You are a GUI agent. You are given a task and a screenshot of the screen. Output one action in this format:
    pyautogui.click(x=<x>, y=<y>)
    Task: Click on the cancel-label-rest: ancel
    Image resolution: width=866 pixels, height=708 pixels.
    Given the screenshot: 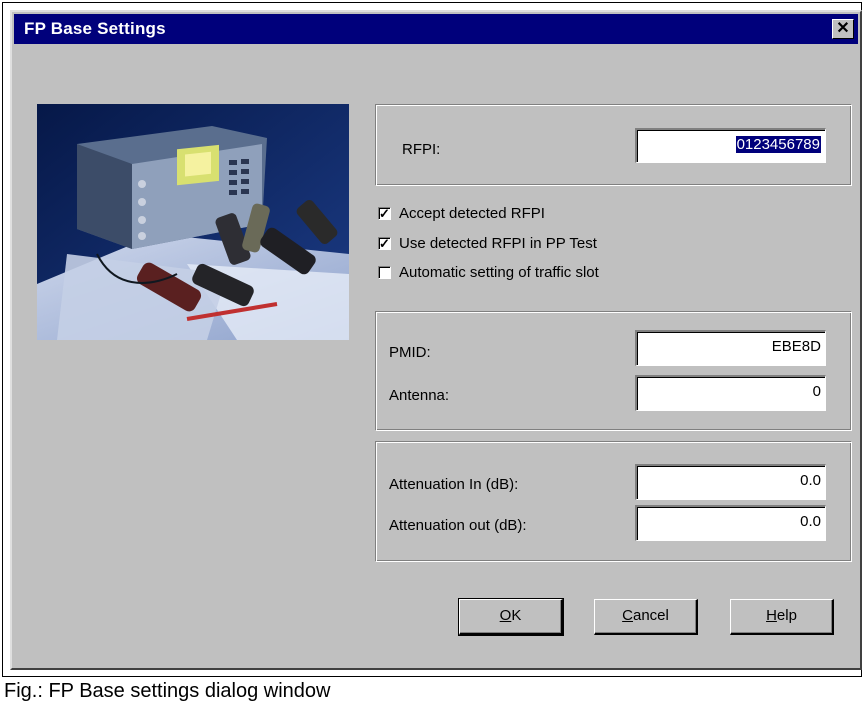 What is the action you would take?
    pyautogui.click(x=650, y=615)
    